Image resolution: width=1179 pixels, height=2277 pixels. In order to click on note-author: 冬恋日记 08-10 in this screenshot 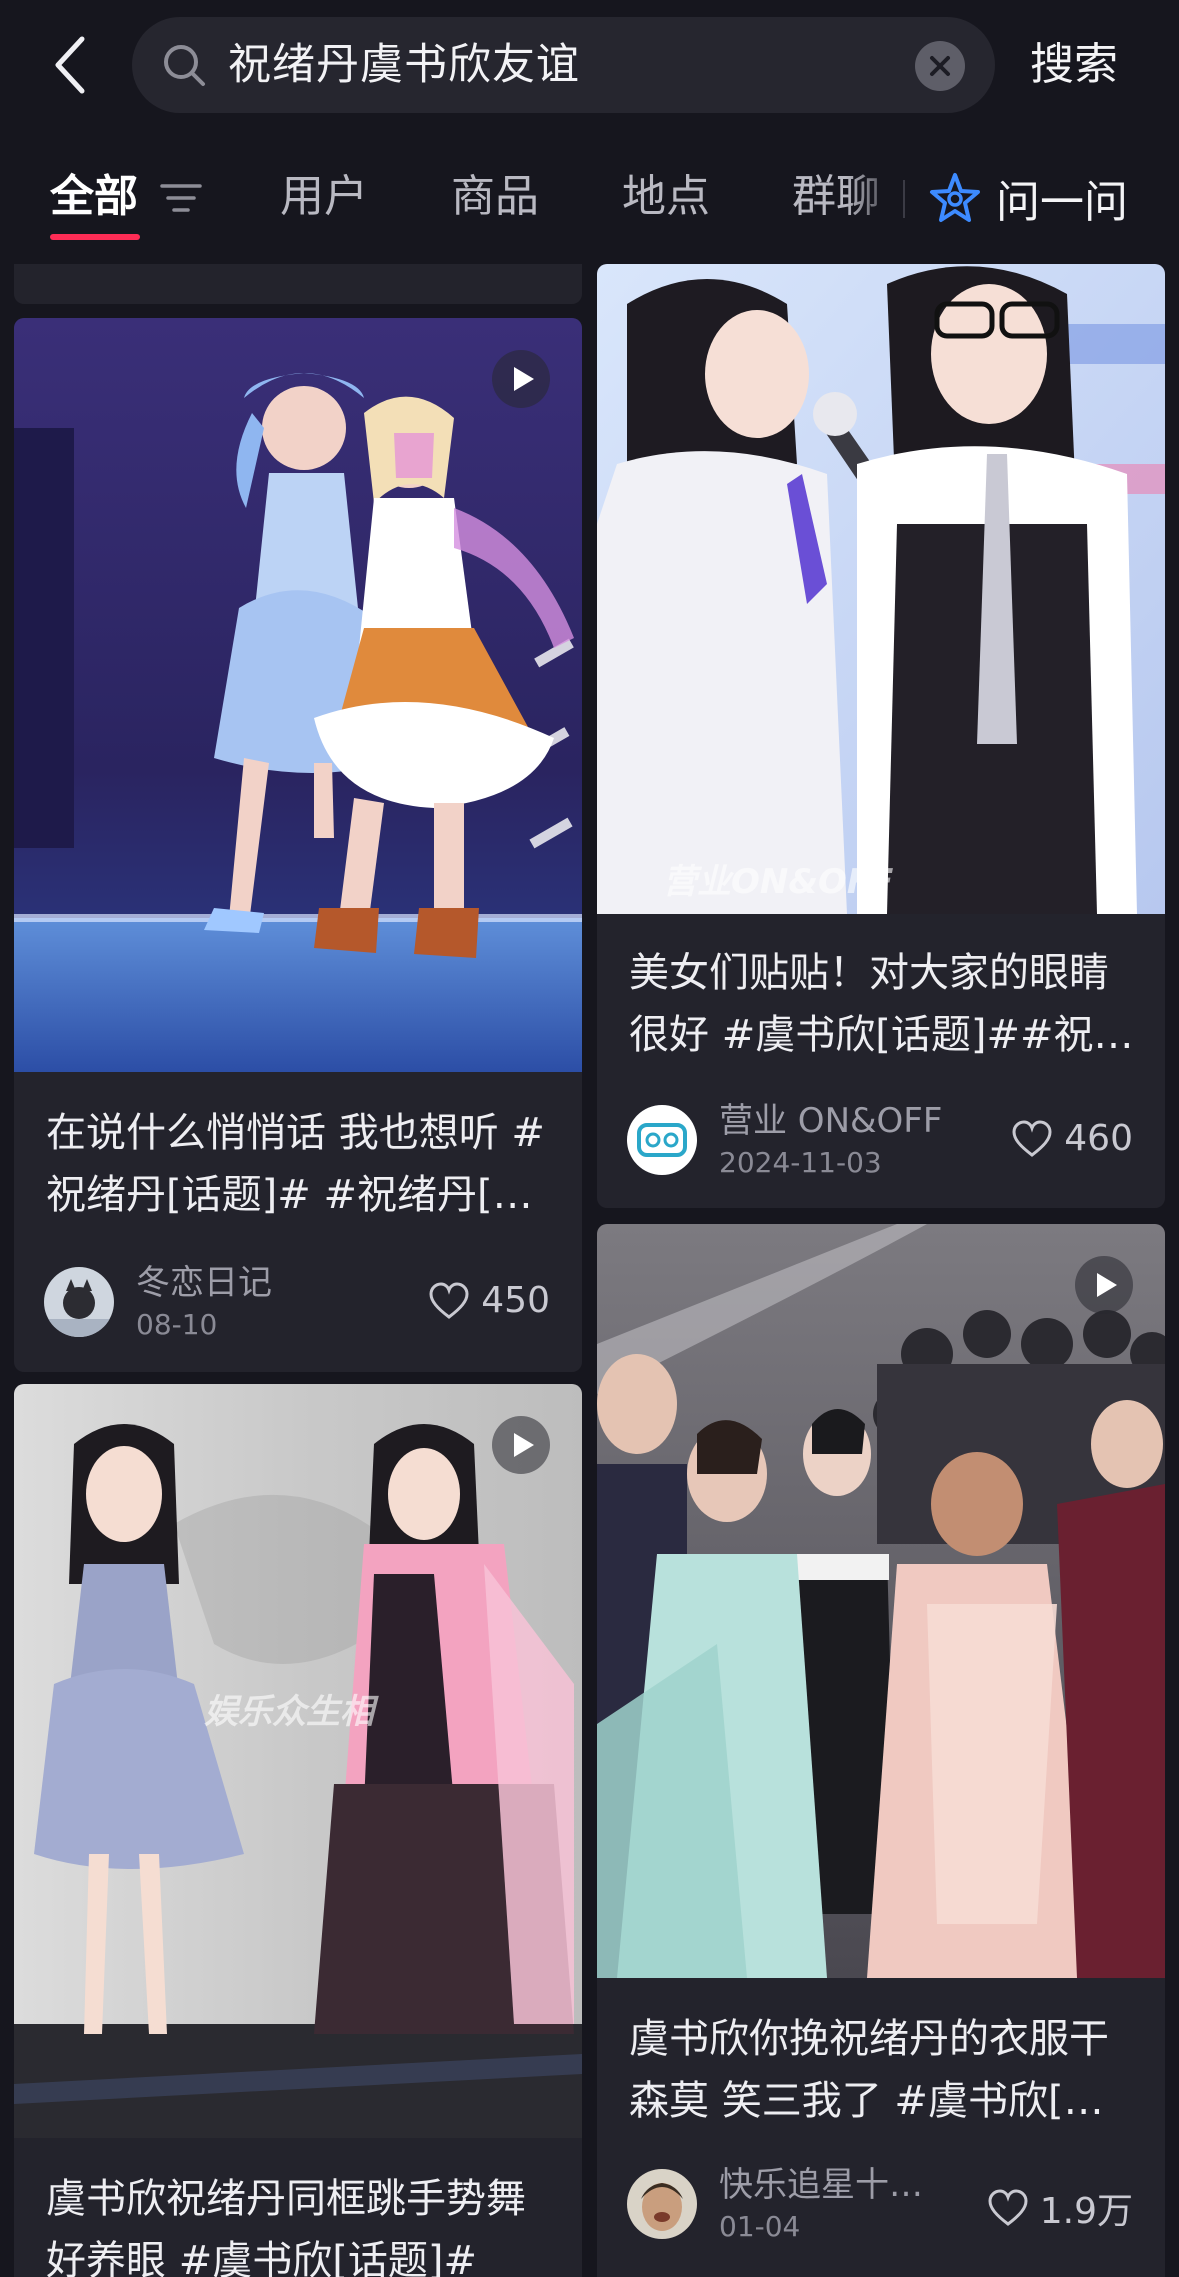, I will do `click(158, 1302)`.